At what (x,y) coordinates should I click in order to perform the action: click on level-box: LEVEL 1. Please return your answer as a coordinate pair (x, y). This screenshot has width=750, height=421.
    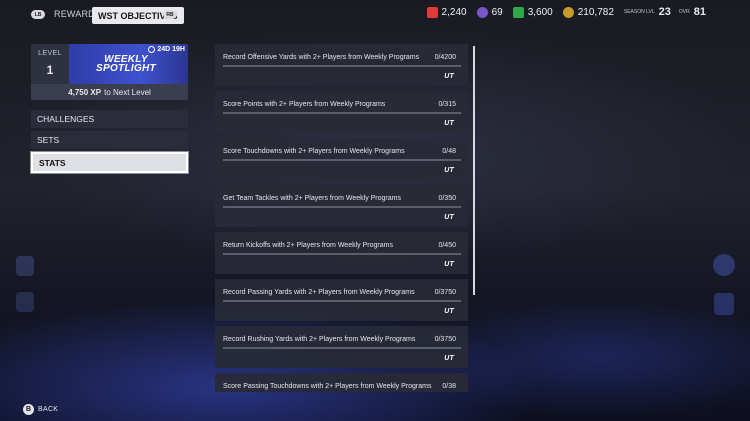
    Looking at the image, I should click on (50, 64).